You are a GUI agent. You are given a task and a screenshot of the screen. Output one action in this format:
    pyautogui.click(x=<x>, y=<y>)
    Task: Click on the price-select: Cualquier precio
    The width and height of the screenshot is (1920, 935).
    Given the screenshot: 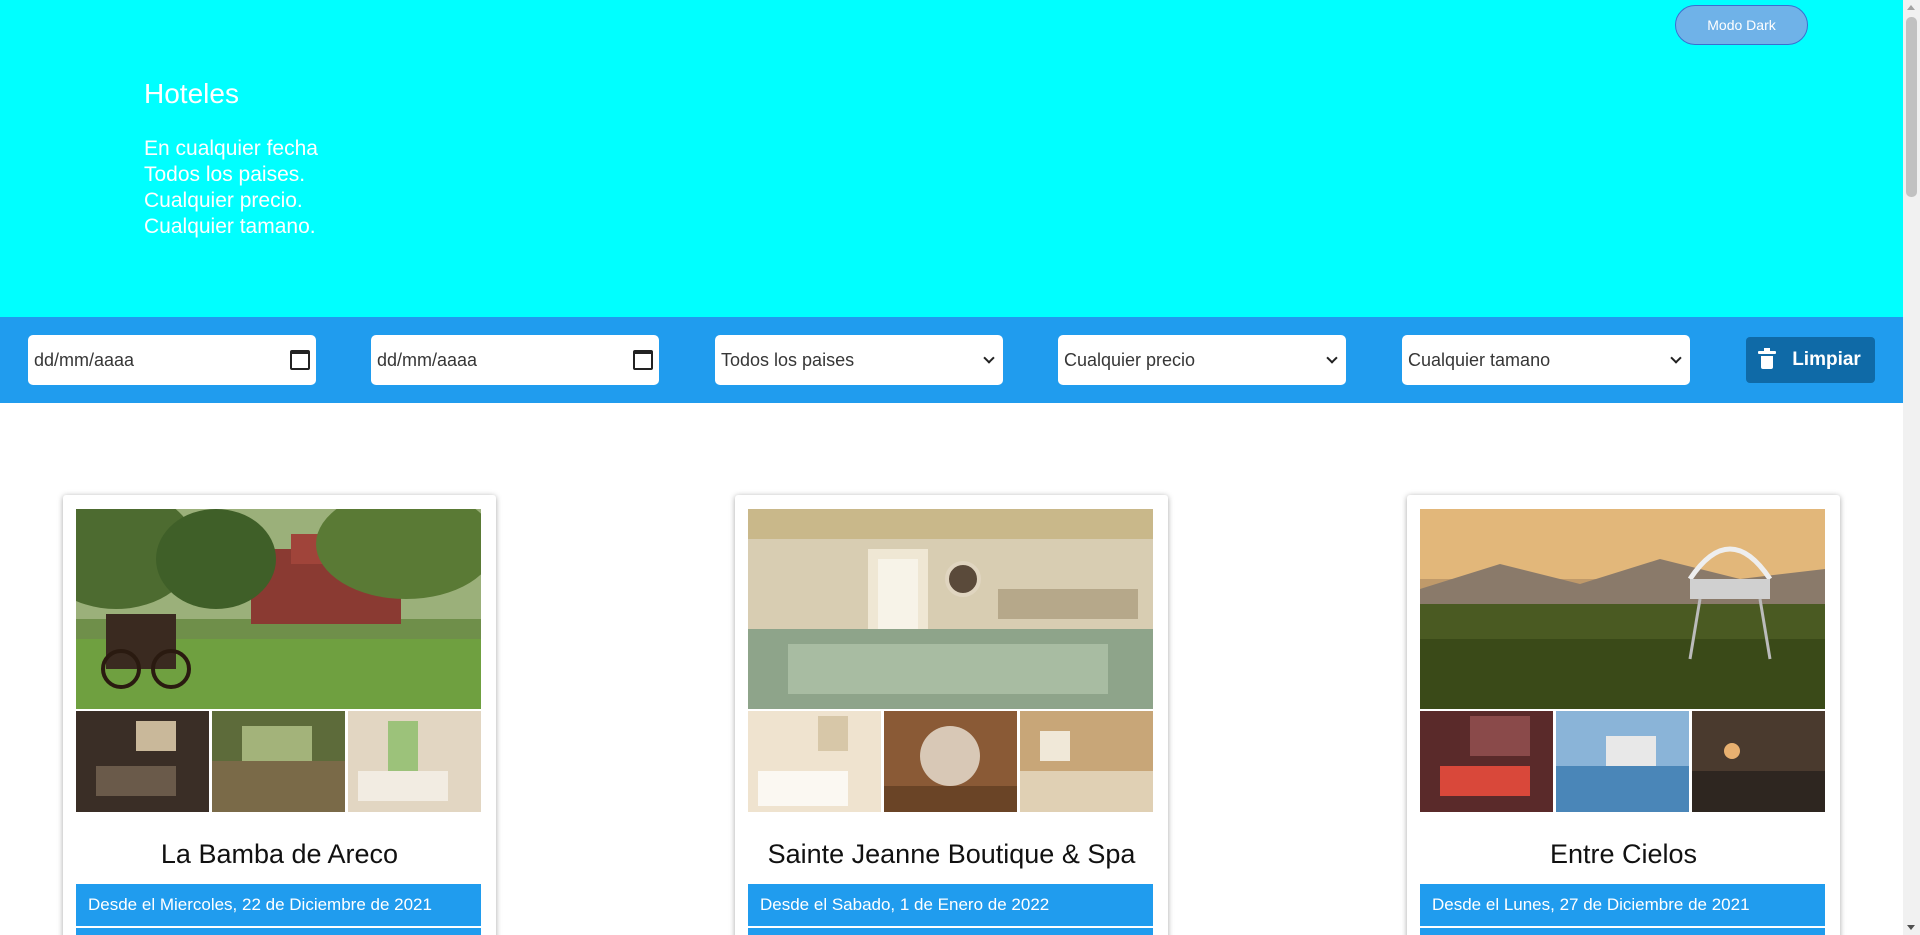 What is the action you would take?
    pyautogui.click(x=1202, y=360)
    